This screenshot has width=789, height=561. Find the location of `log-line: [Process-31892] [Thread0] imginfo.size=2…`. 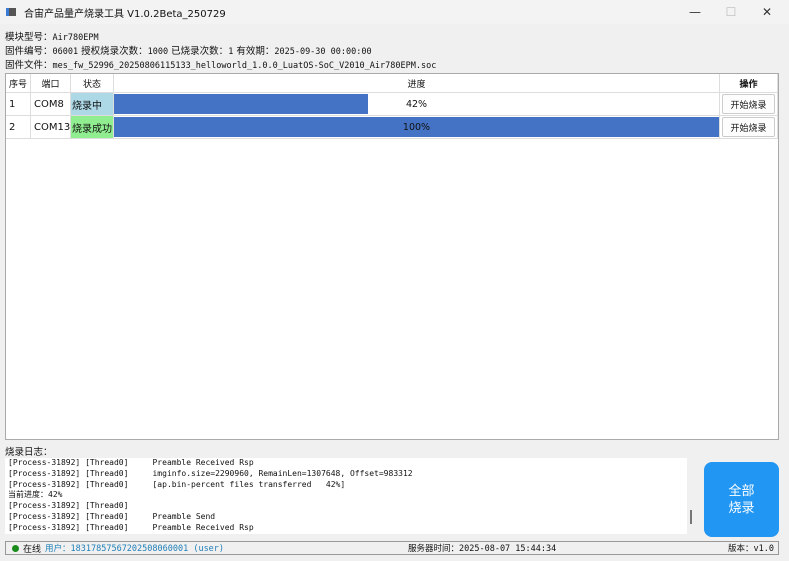

log-line: [Process-31892] [Thread0] imginfo.size=2… is located at coordinates (210, 473).